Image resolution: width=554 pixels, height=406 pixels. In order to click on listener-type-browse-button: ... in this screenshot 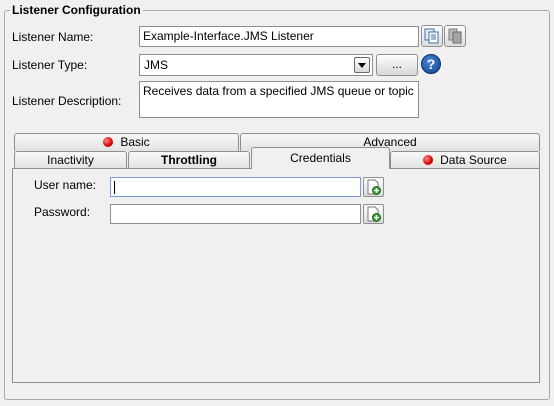, I will do `click(397, 65)`.